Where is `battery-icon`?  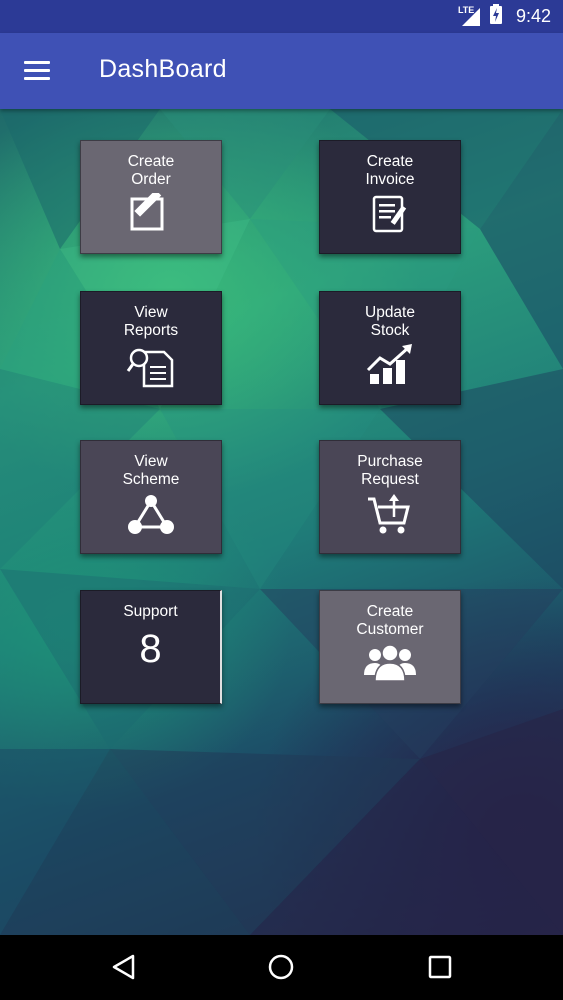 battery-icon is located at coordinates (495, 16).